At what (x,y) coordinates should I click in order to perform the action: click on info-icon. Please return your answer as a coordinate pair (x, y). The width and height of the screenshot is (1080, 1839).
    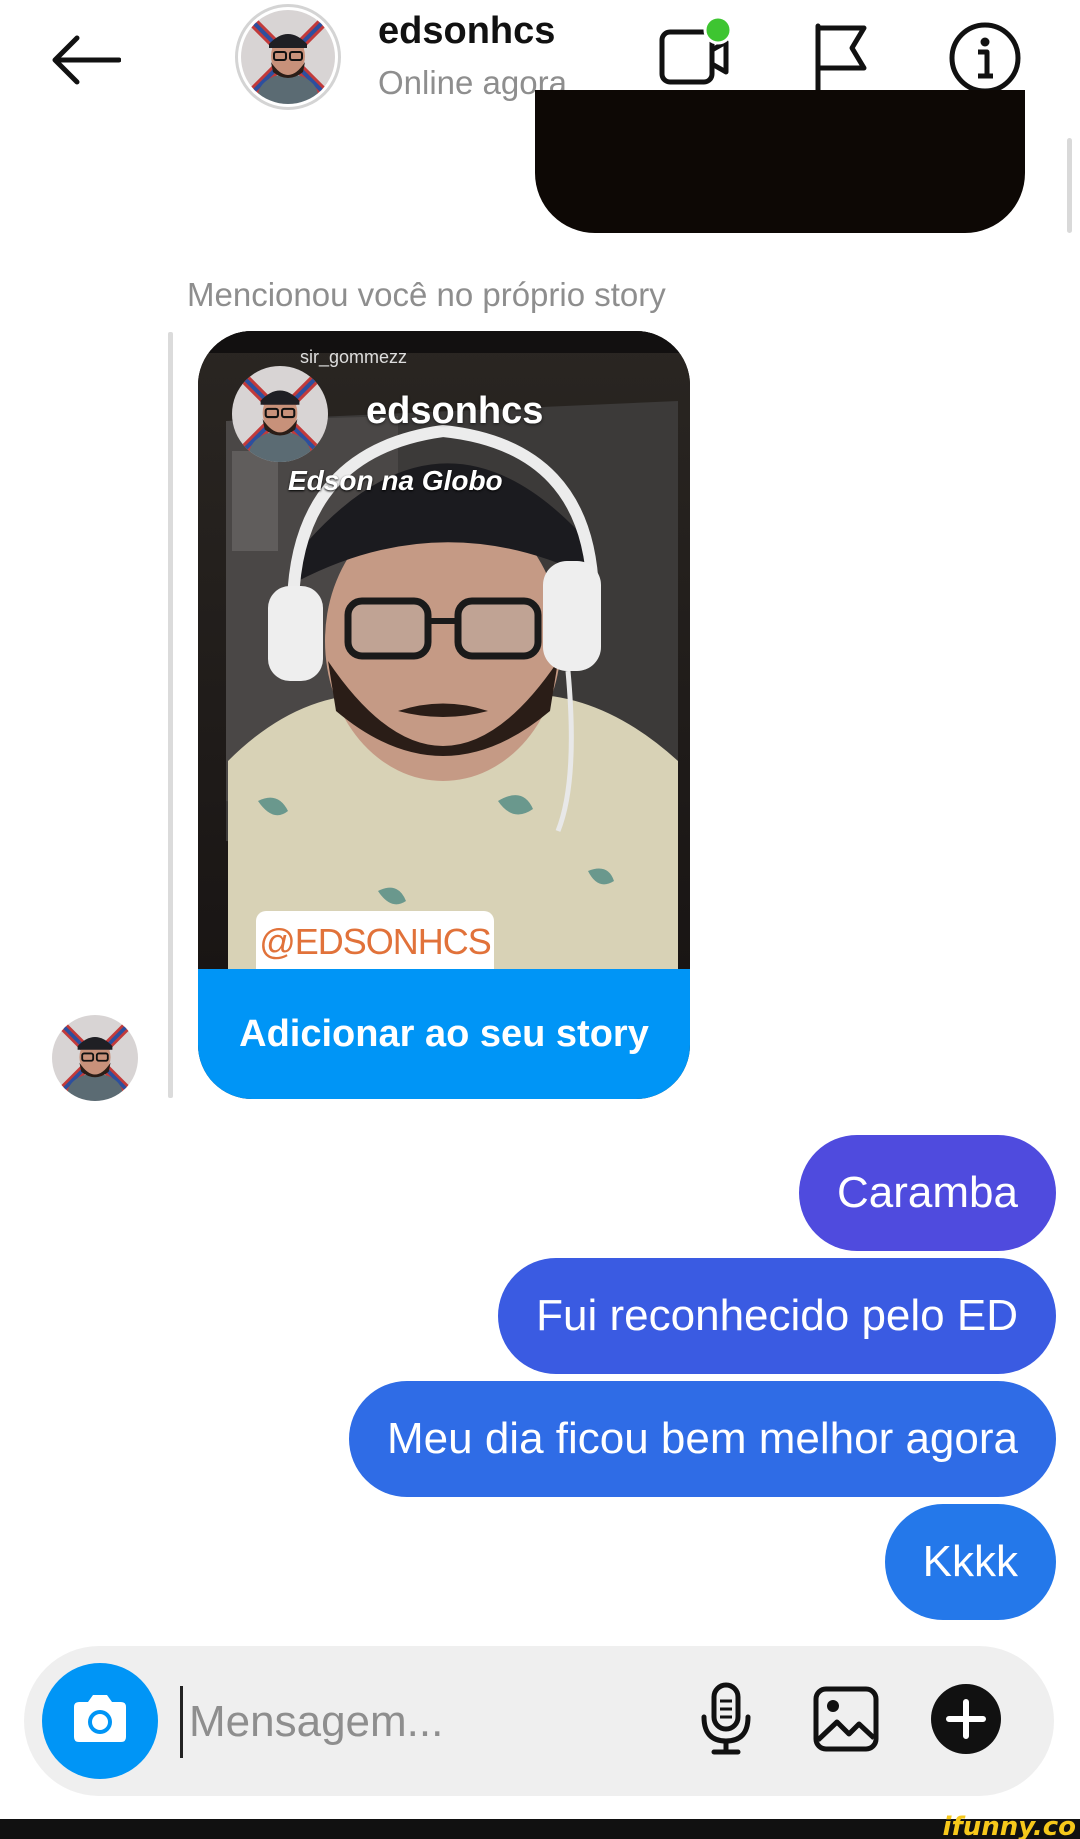
    Looking at the image, I should click on (985, 60).